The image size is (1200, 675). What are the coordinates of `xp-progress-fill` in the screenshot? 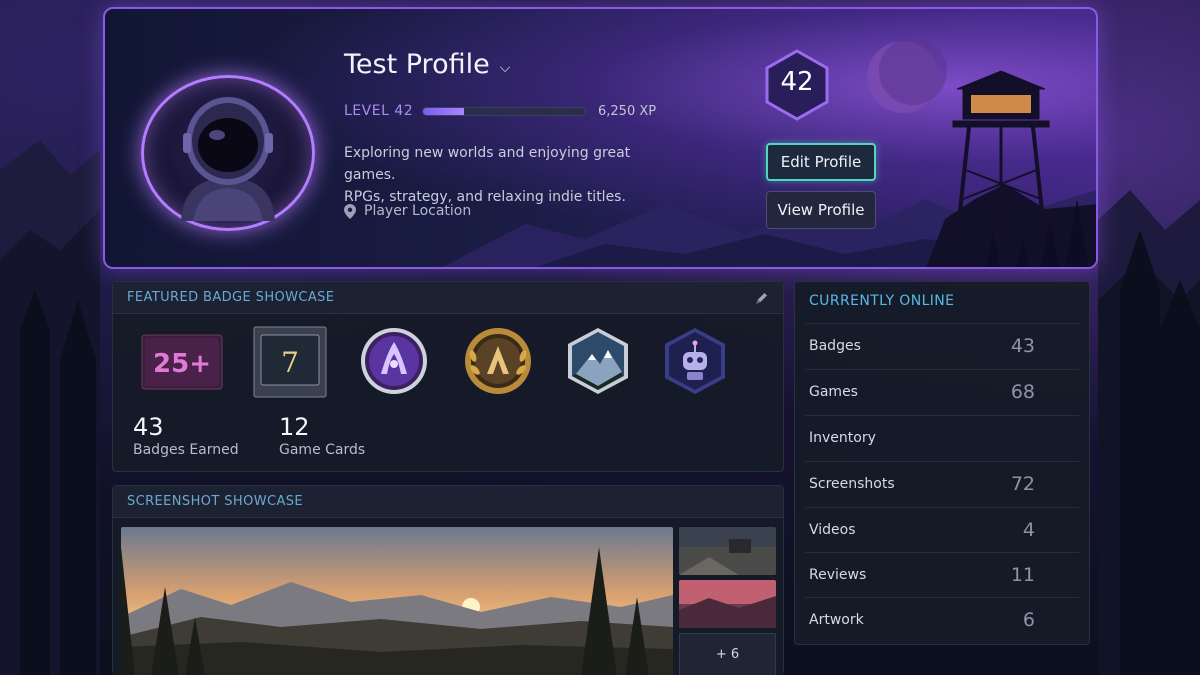 It's located at (443, 111).